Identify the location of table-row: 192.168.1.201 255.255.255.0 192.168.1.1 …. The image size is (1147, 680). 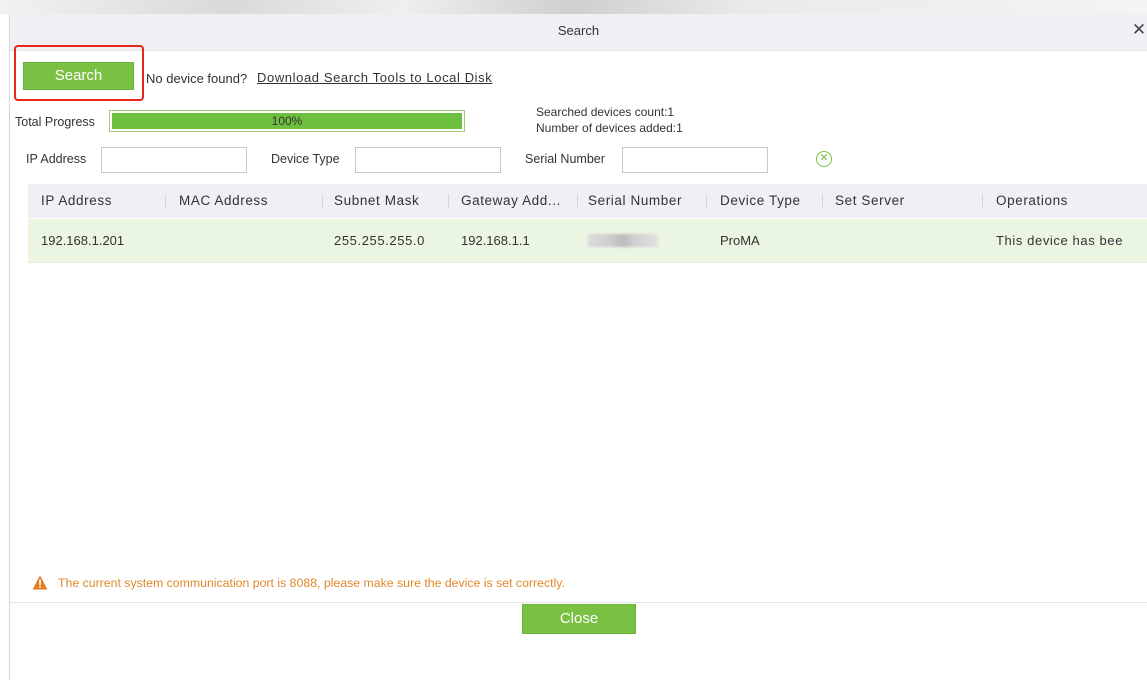
(587, 241).